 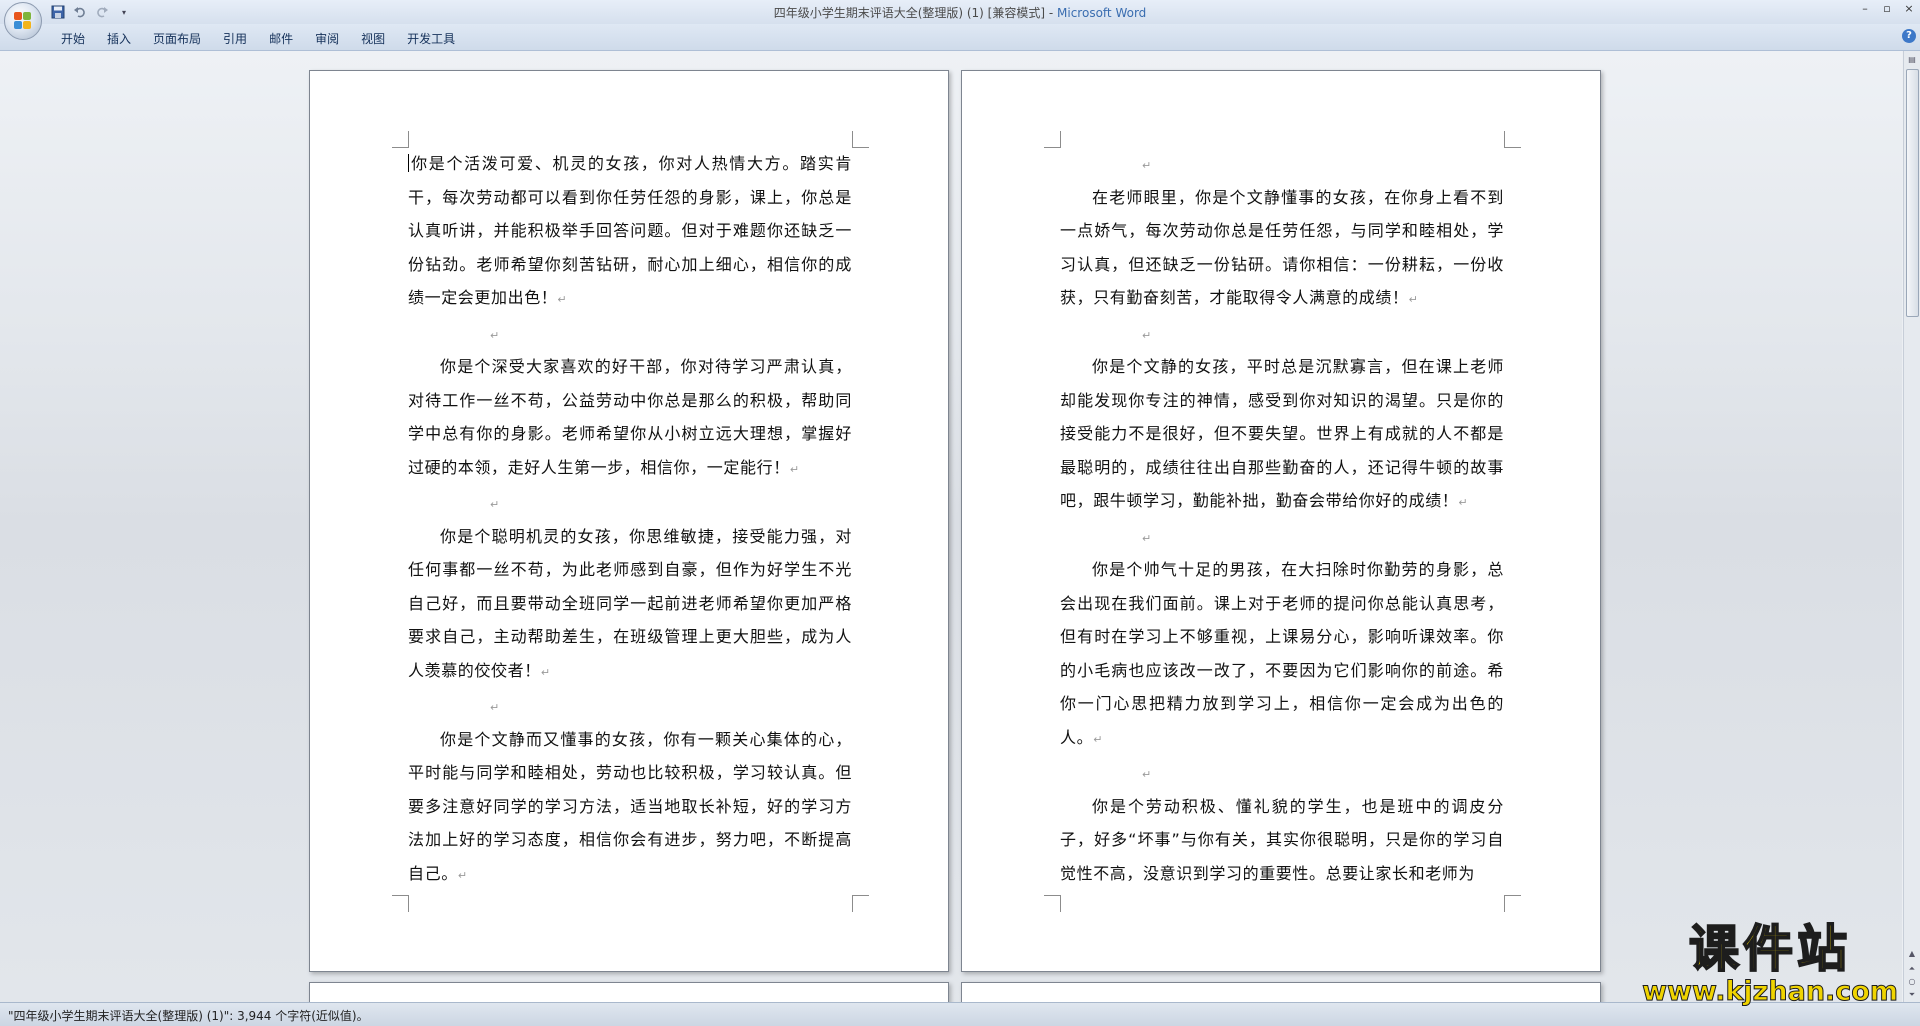 What do you see at coordinates (1909, 8) in the screenshot?
I see `close-icon: ×` at bounding box center [1909, 8].